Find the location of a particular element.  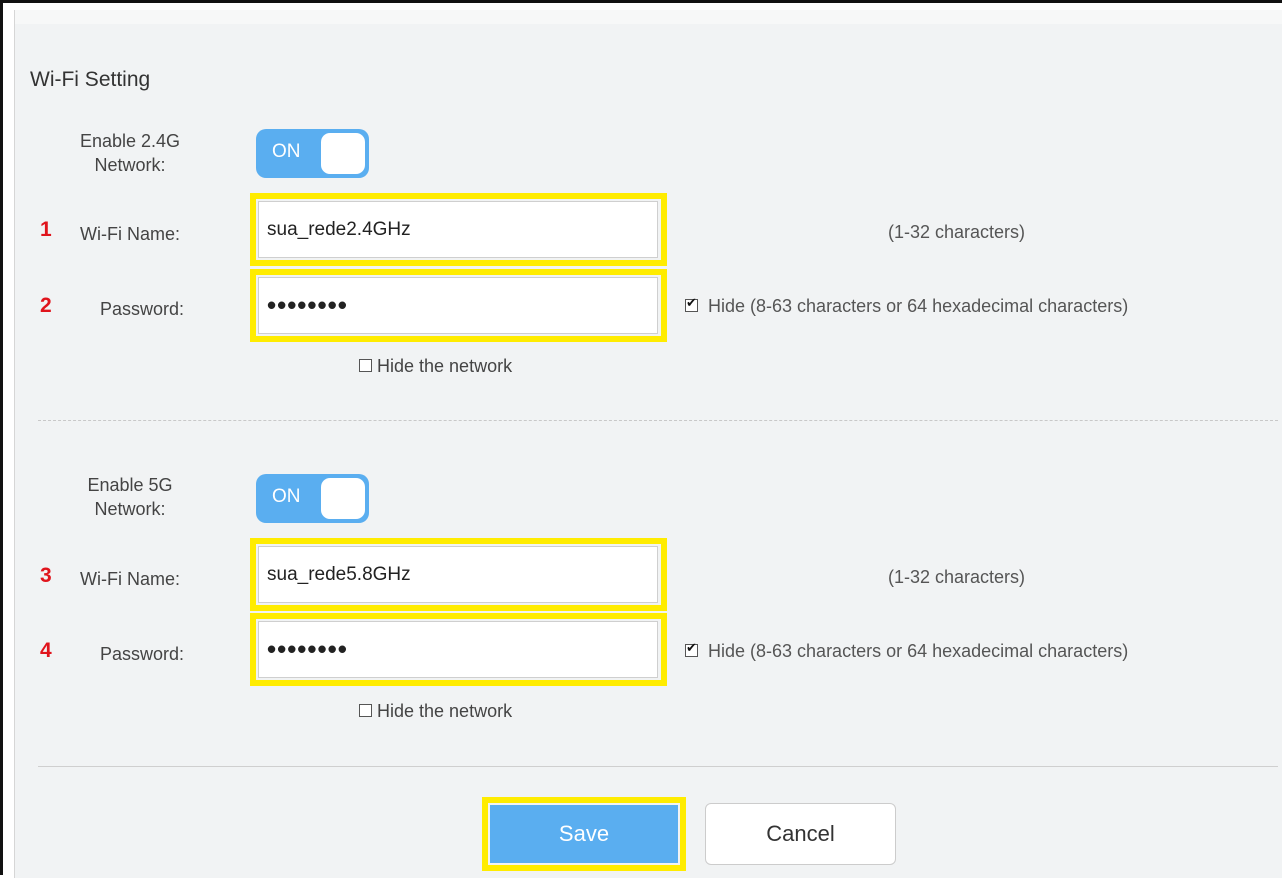

hide-network-5g-label: Hide the network is located at coordinates (445, 711).